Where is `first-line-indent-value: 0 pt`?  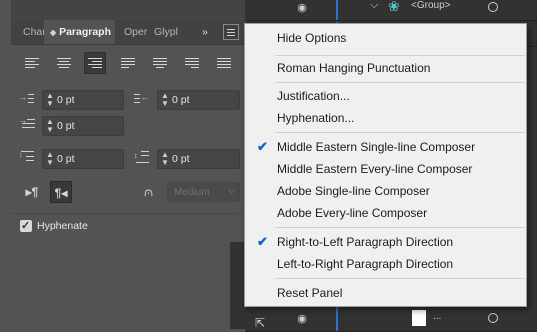
first-line-indent-value: 0 pt is located at coordinates (66, 126).